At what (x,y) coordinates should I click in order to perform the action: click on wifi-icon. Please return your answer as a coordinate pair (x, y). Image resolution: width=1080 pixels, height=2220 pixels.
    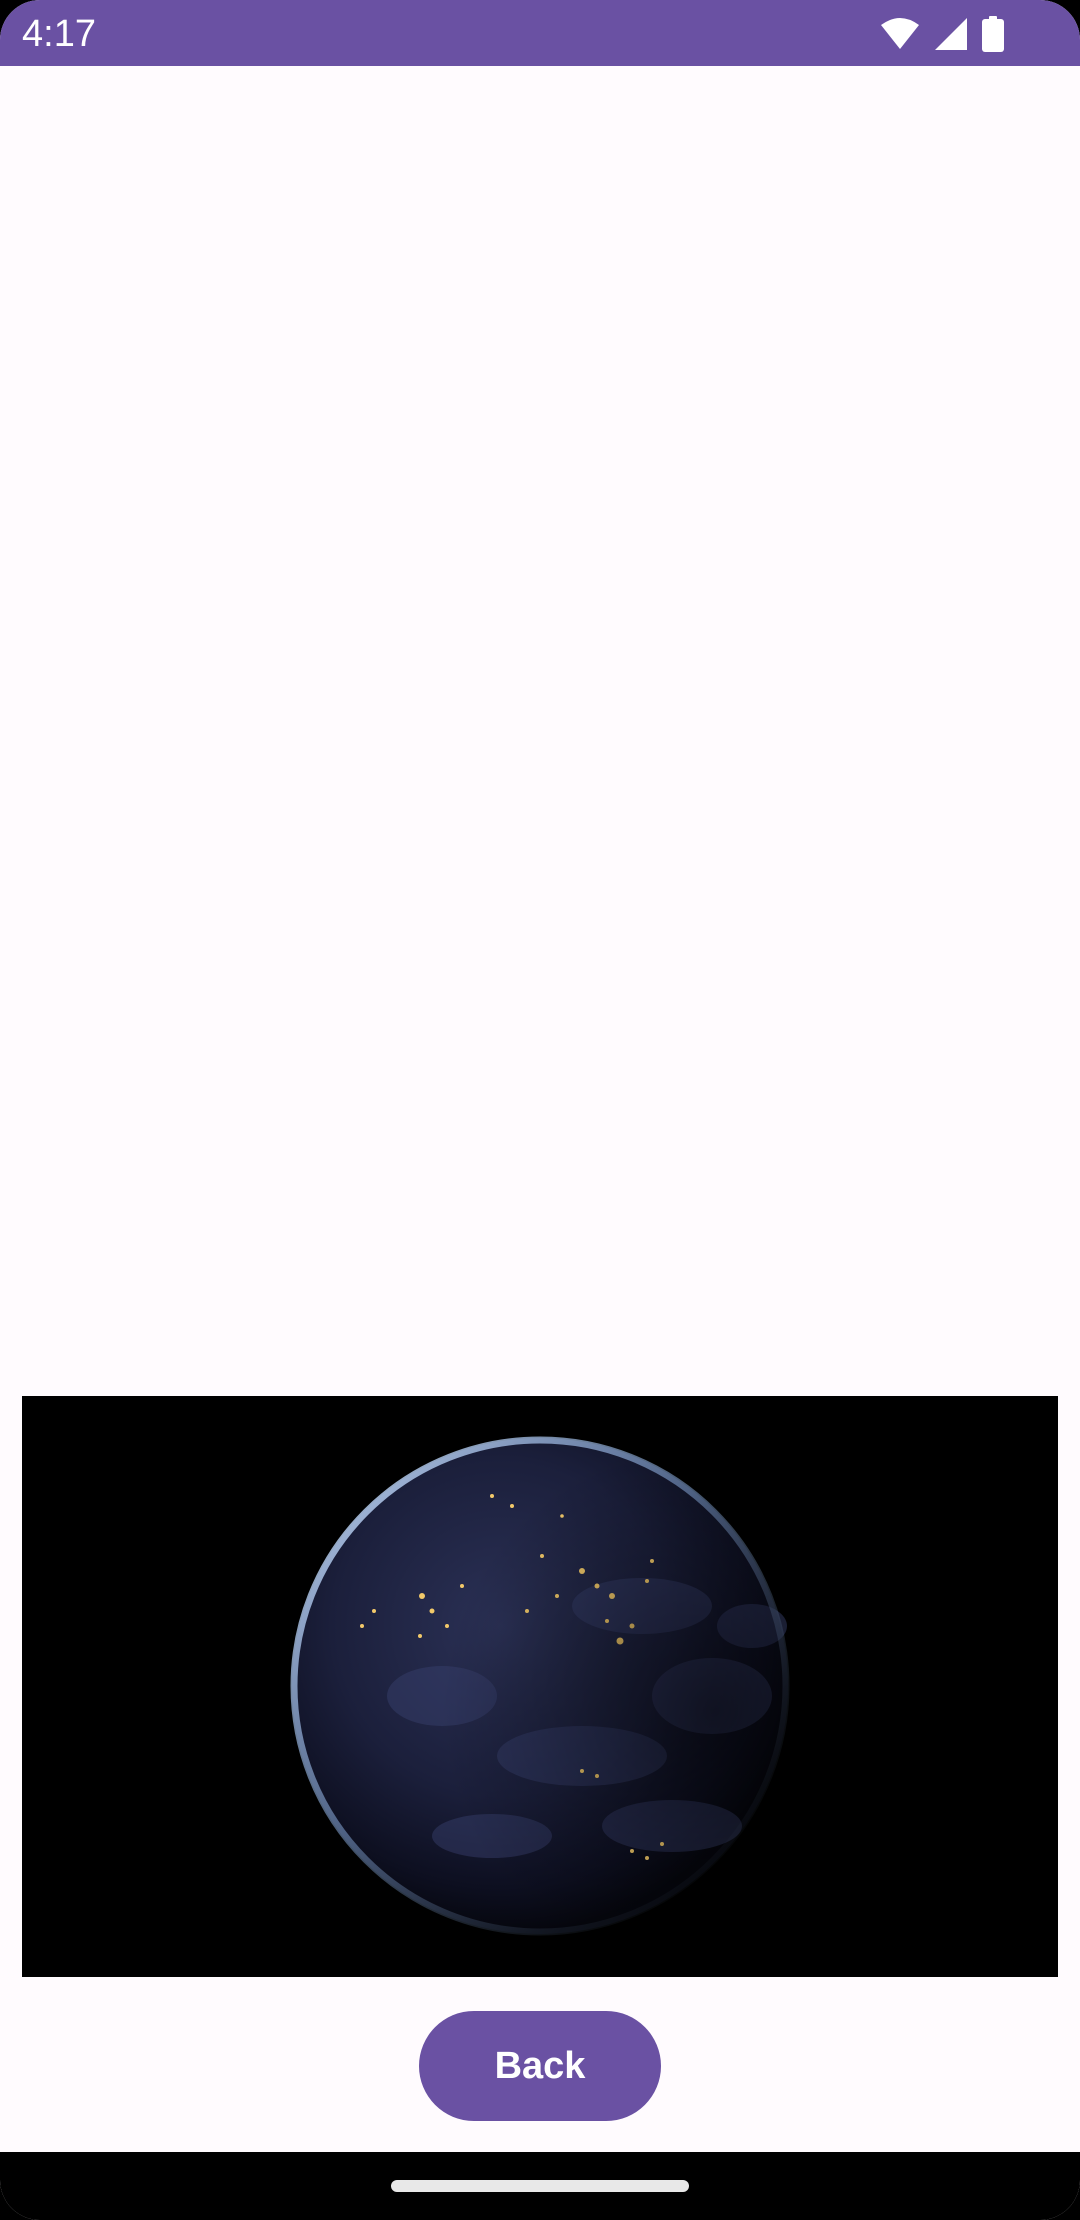
    Looking at the image, I should click on (900, 34).